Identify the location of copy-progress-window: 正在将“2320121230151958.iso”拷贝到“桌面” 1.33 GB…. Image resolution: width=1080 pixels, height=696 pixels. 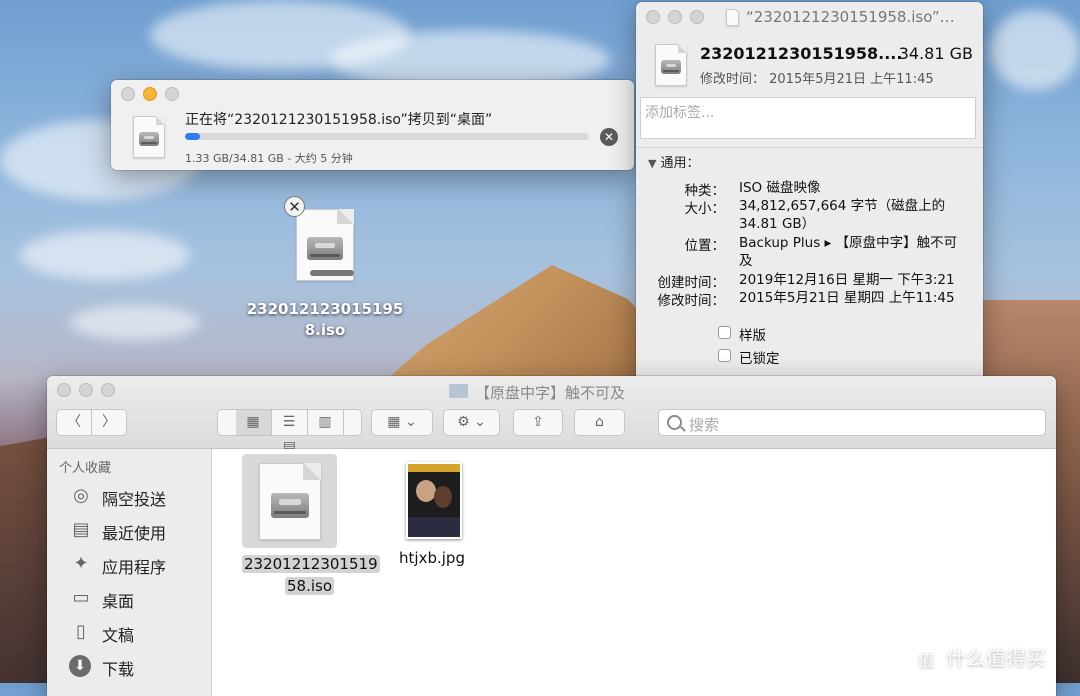
(372, 125).